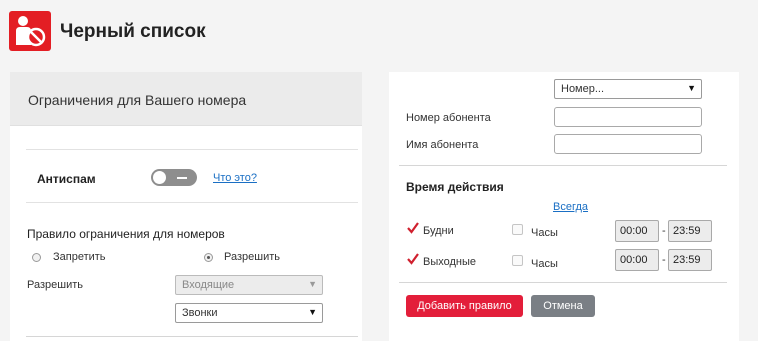 Image resolution: width=758 pixels, height=341 pixels. I want to click on always-link: Всегда, so click(570, 207).